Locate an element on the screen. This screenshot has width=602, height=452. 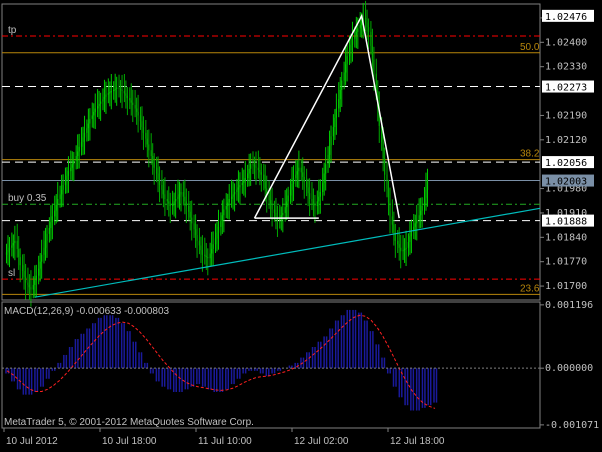
tag-1.01888: 1.01888 is located at coordinates (566, 222).